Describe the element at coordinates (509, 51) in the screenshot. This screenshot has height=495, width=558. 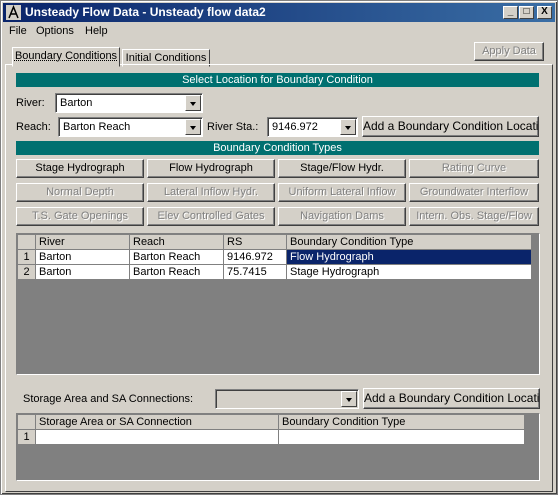
I see `apply-data-button: Apply Data` at that location.